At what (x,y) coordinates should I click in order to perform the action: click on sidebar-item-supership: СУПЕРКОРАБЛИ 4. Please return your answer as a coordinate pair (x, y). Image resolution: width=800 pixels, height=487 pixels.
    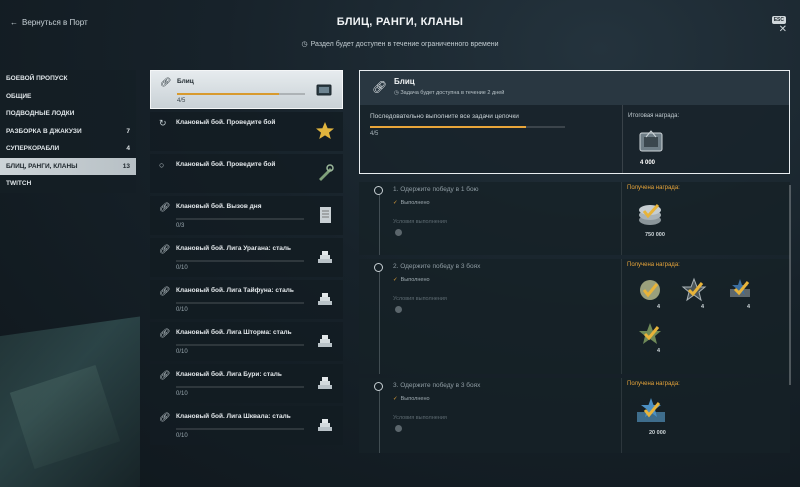
    Looking at the image, I should click on (68, 149).